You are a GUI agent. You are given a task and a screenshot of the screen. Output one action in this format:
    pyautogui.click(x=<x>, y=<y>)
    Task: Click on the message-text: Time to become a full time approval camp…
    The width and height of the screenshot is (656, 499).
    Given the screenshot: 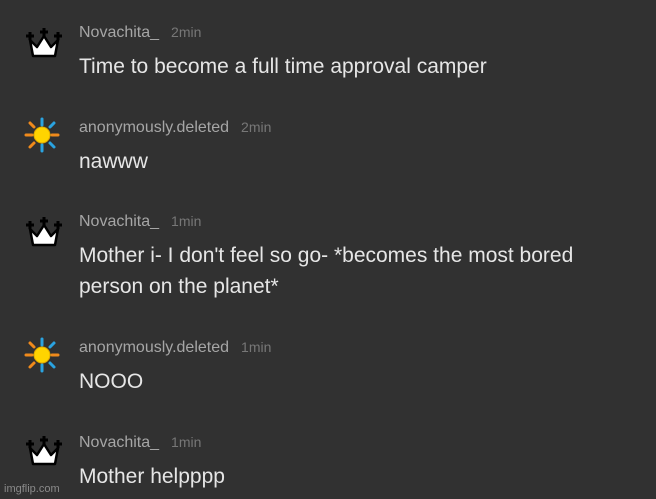 What is the action you would take?
    pyautogui.click(x=283, y=66)
    